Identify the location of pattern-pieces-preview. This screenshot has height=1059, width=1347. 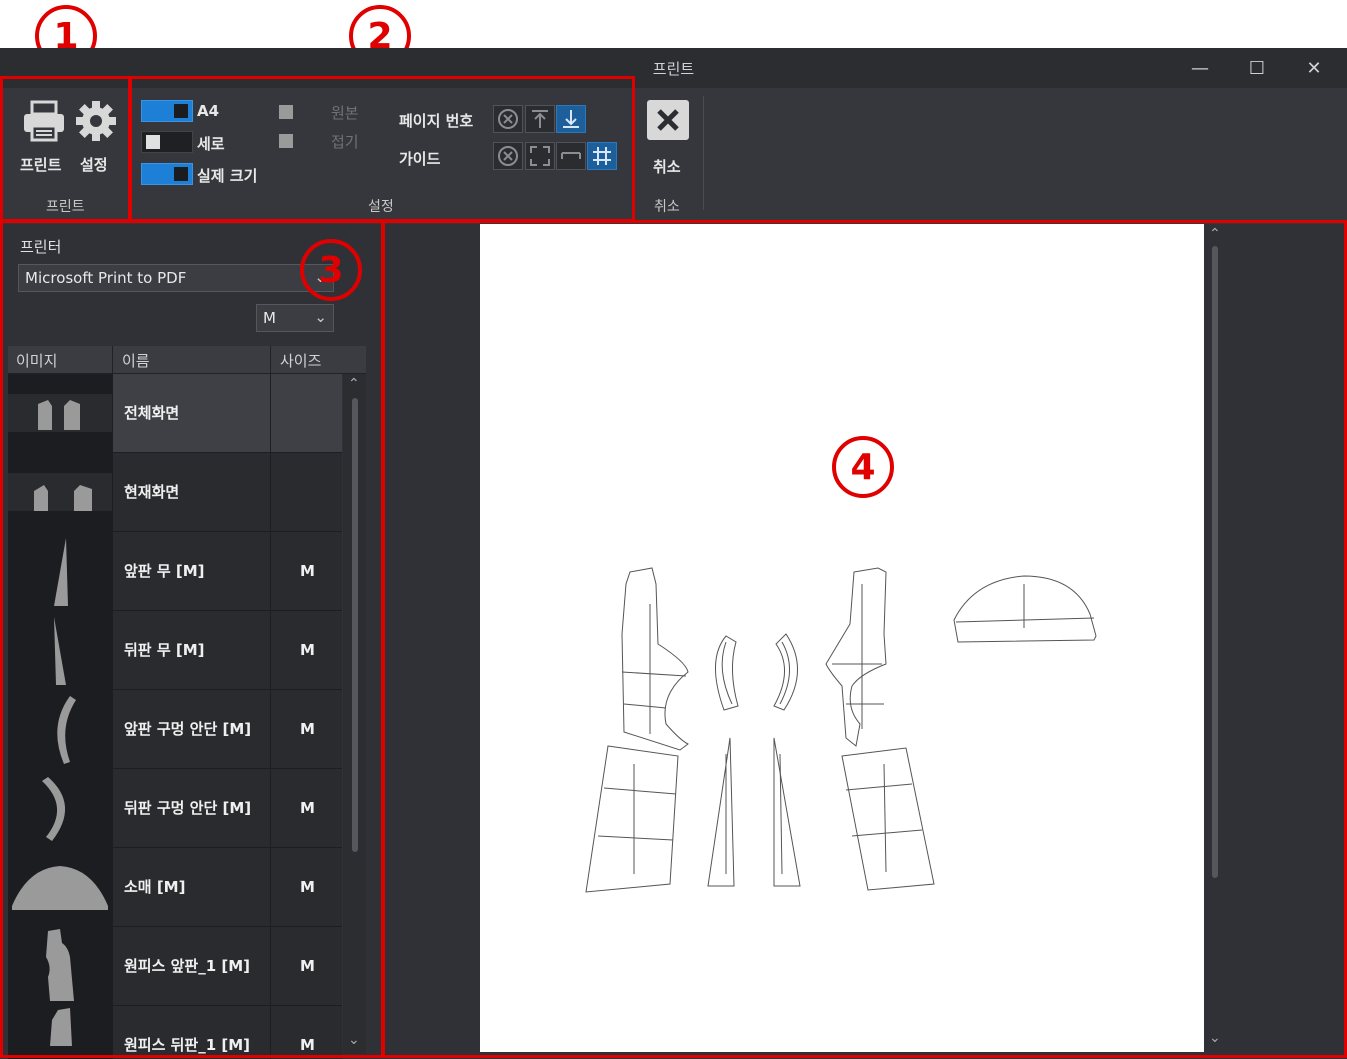
(841, 730).